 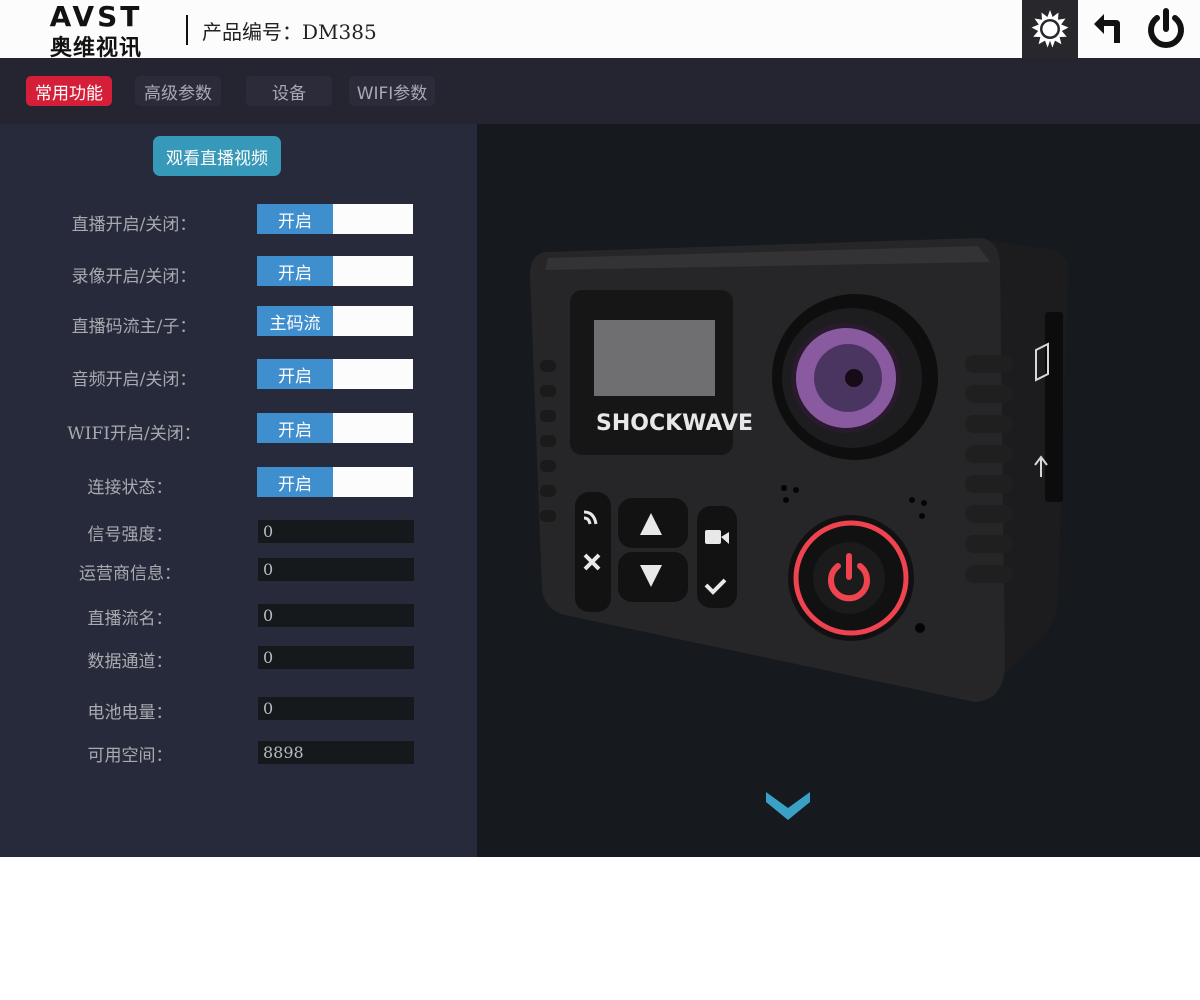 What do you see at coordinates (788, 806) in the screenshot?
I see `chevron-down-icon` at bounding box center [788, 806].